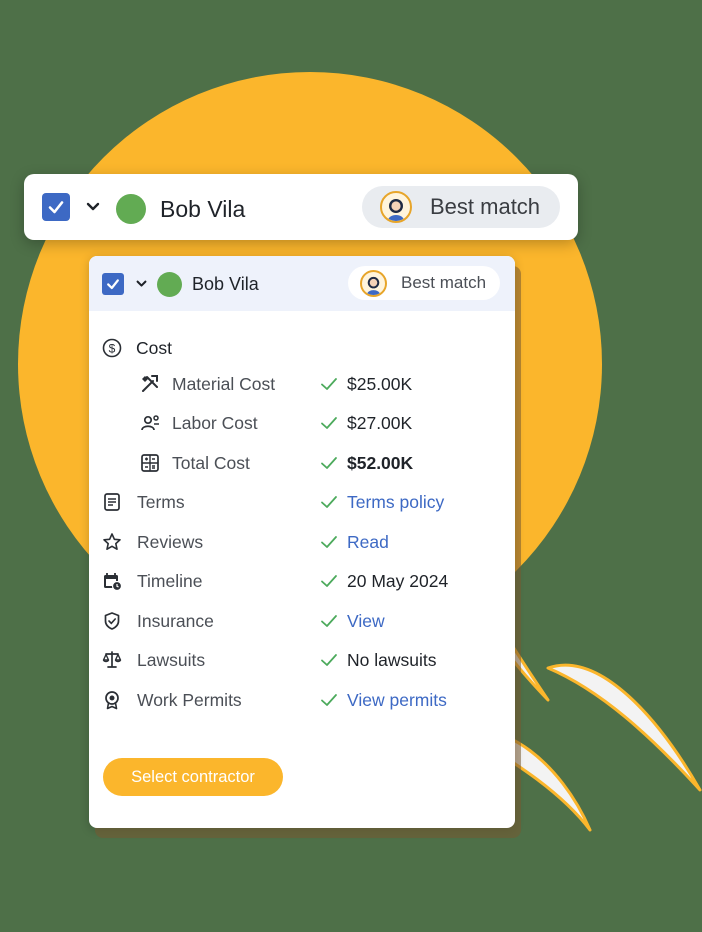  Describe the element at coordinates (380, 384) in the screenshot. I see `cost-value: $25.00K` at that location.